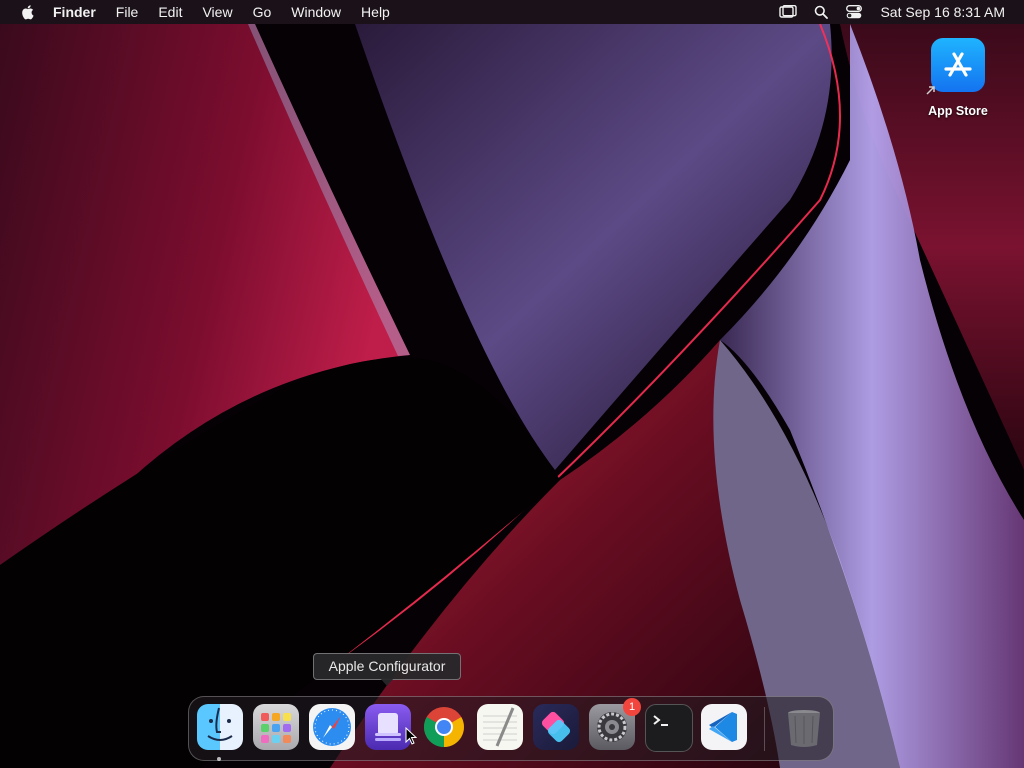 The height and width of the screenshot is (768, 1024). Describe the element at coordinates (444, 727) in the screenshot. I see `chrome-icon` at that location.